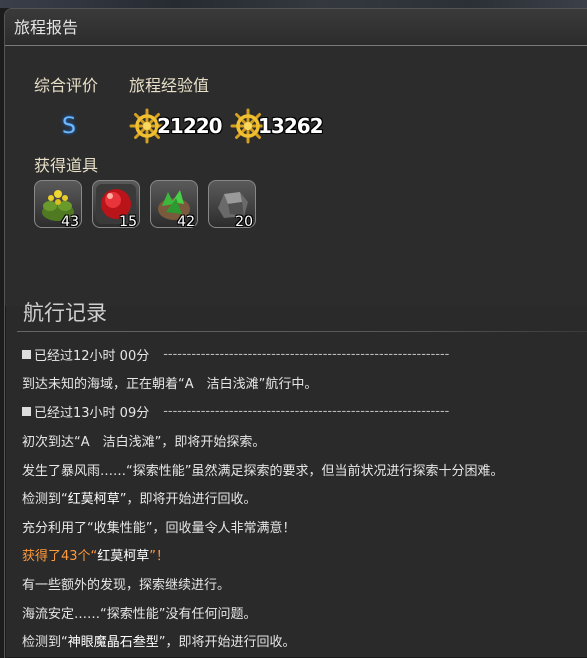  Describe the element at coordinates (92, 356) in the screenshot. I see `log-time-text: 已经过12小时 00分` at that location.